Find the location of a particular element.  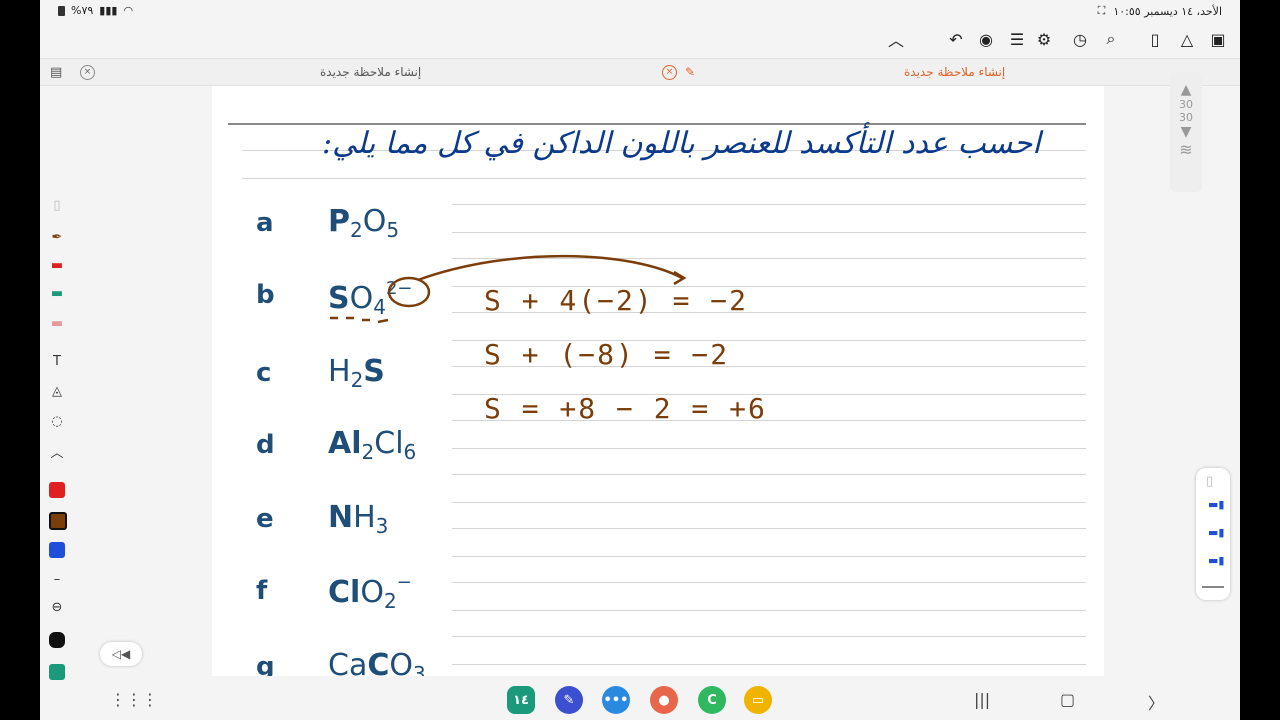

navigation-bar: ⋮⋮⋮ ١٤ ✎ ••• ● C ▭ ||| ▢ 〉 is located at coordinates (640, 700).